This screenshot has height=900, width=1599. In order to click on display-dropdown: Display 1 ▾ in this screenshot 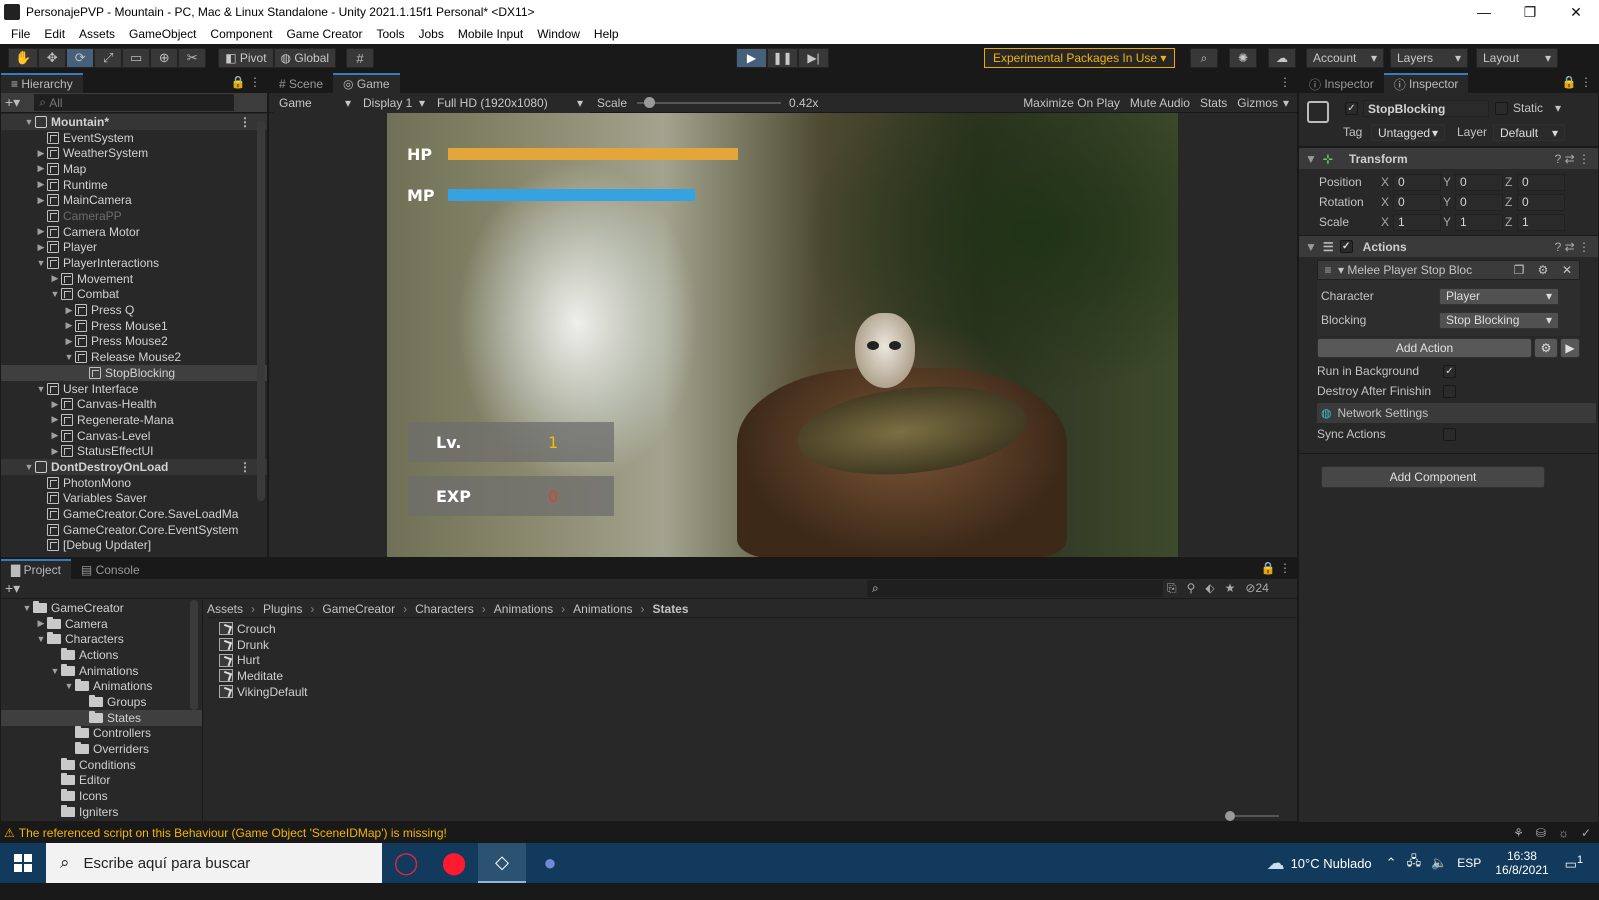, I will do `click(394, 102)`.